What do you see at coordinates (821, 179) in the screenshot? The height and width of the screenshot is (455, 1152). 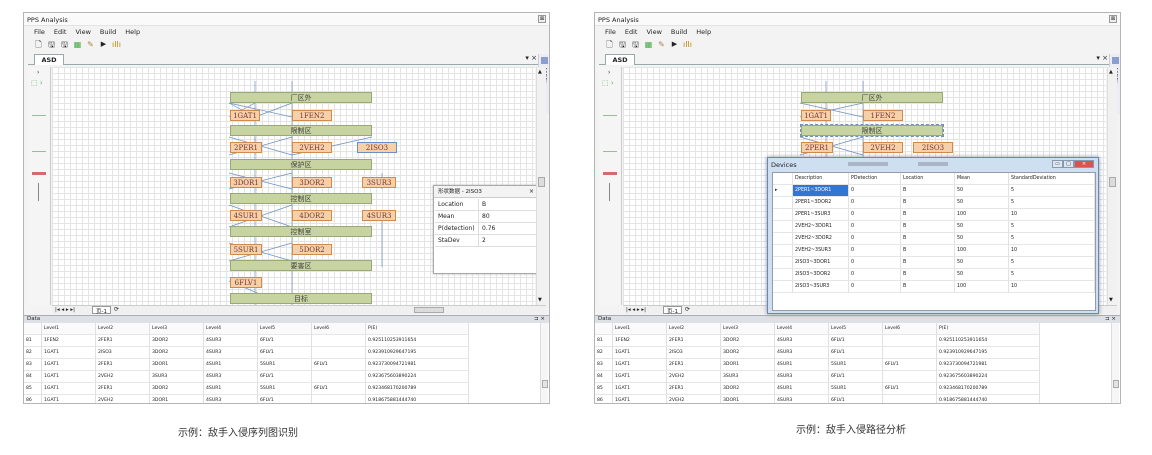 I see `column-header: Description` at bounding box center [821, 179].